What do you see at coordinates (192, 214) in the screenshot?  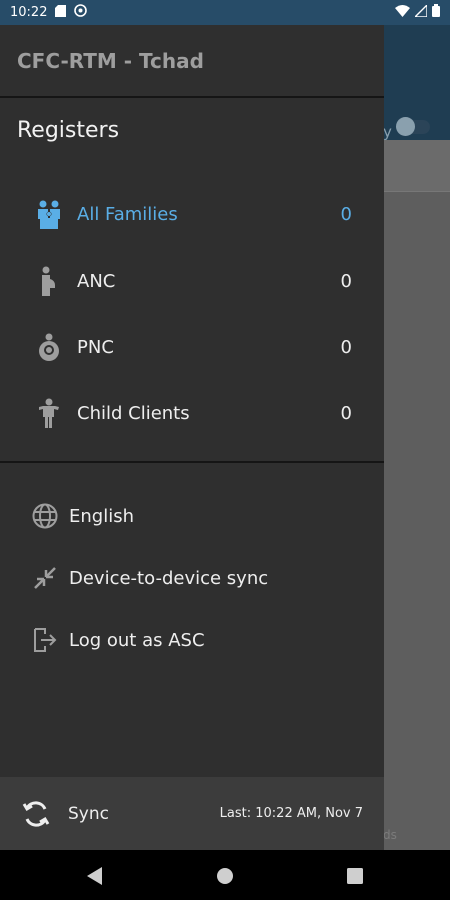 I see `register-item-all-families: All Families 0` at bounding box center [192, 214].